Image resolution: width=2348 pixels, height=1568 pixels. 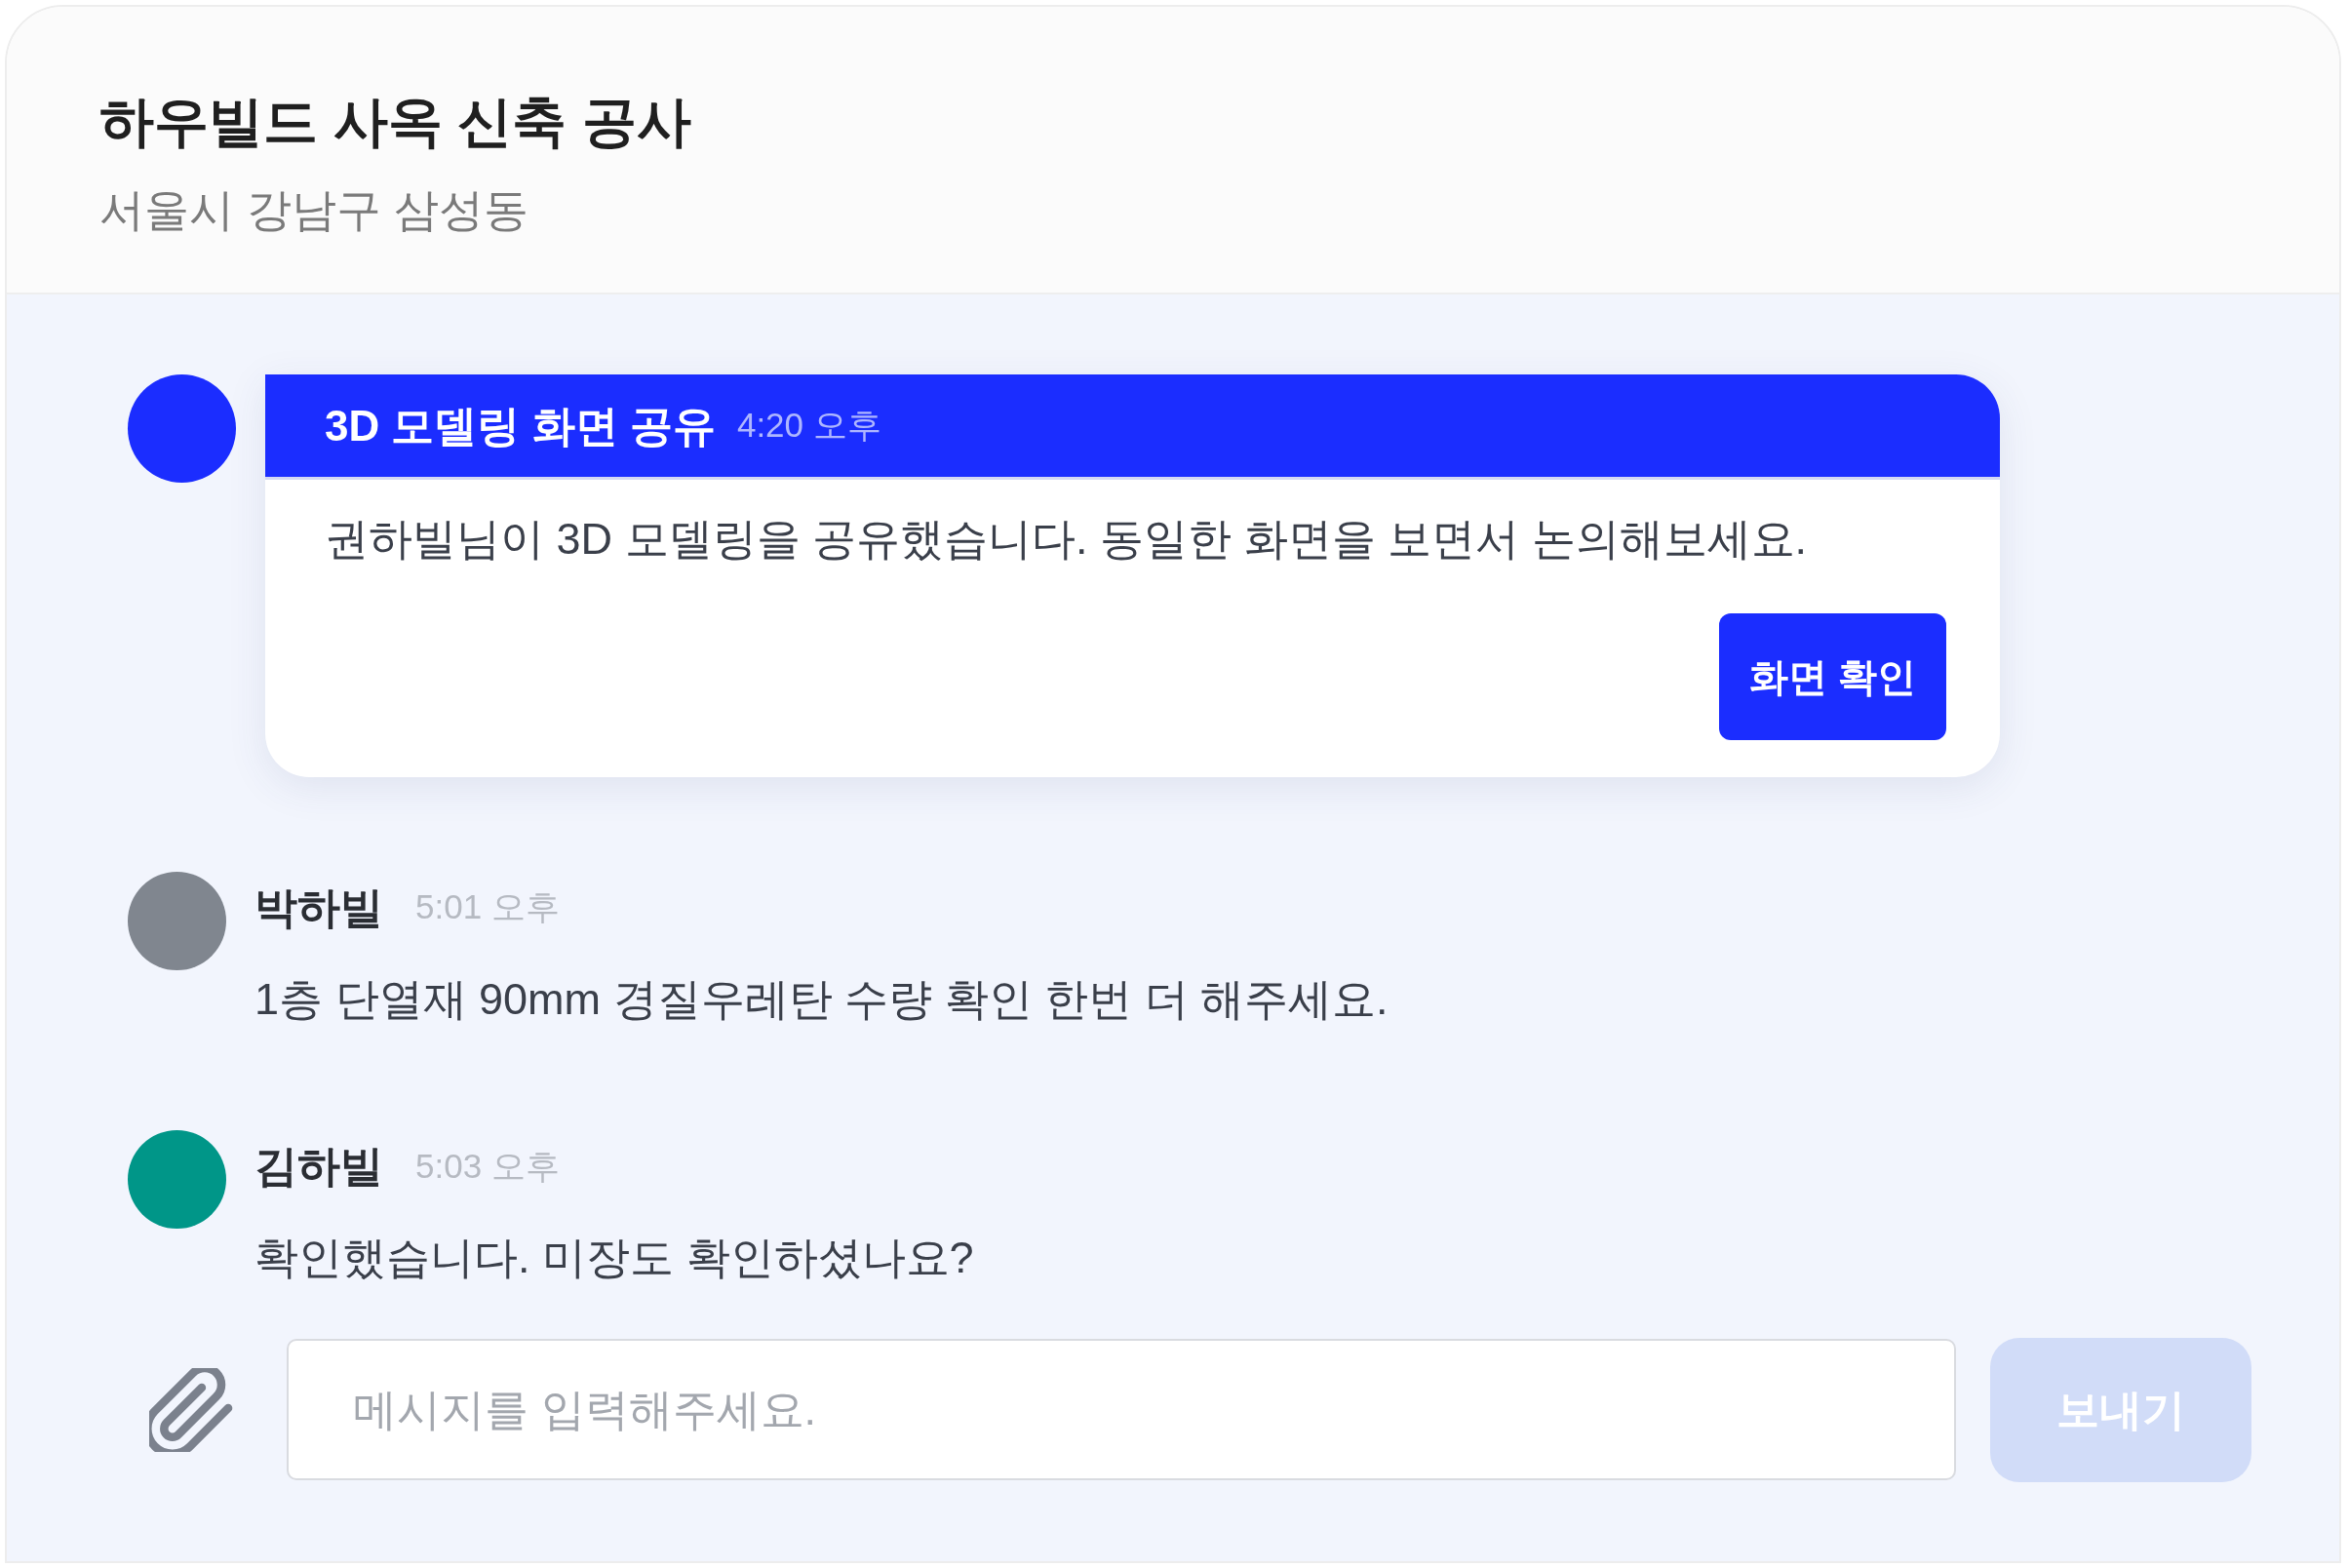 What do you see at coordinates (1067, 539) in the screenshot?
I see `message-text: 권하빌님이 3D 모델링을 공유했습니다. 동일한 화면을 보면서 논의해보세요.` at bounding box center [1067, 539].